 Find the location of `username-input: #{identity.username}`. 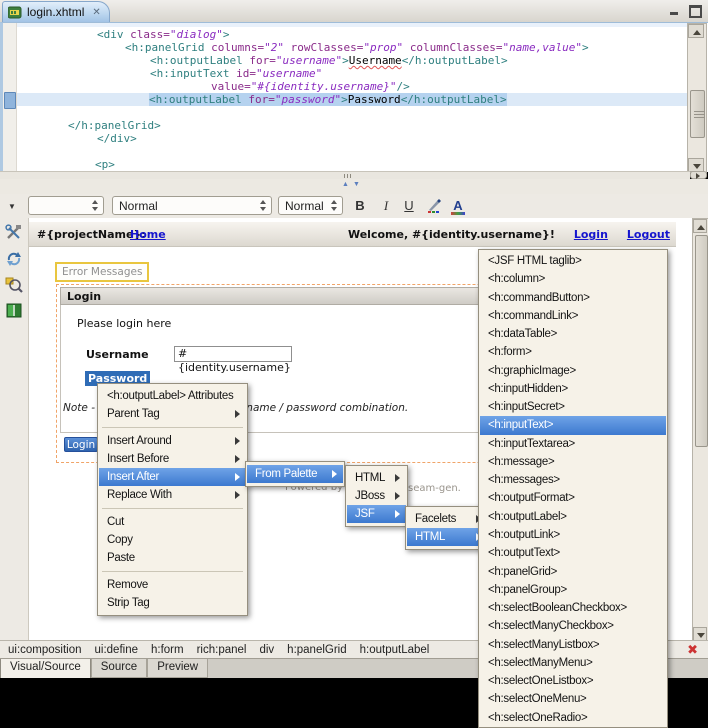

username-input: #{identity.username} is located at coordinates (233, 360).